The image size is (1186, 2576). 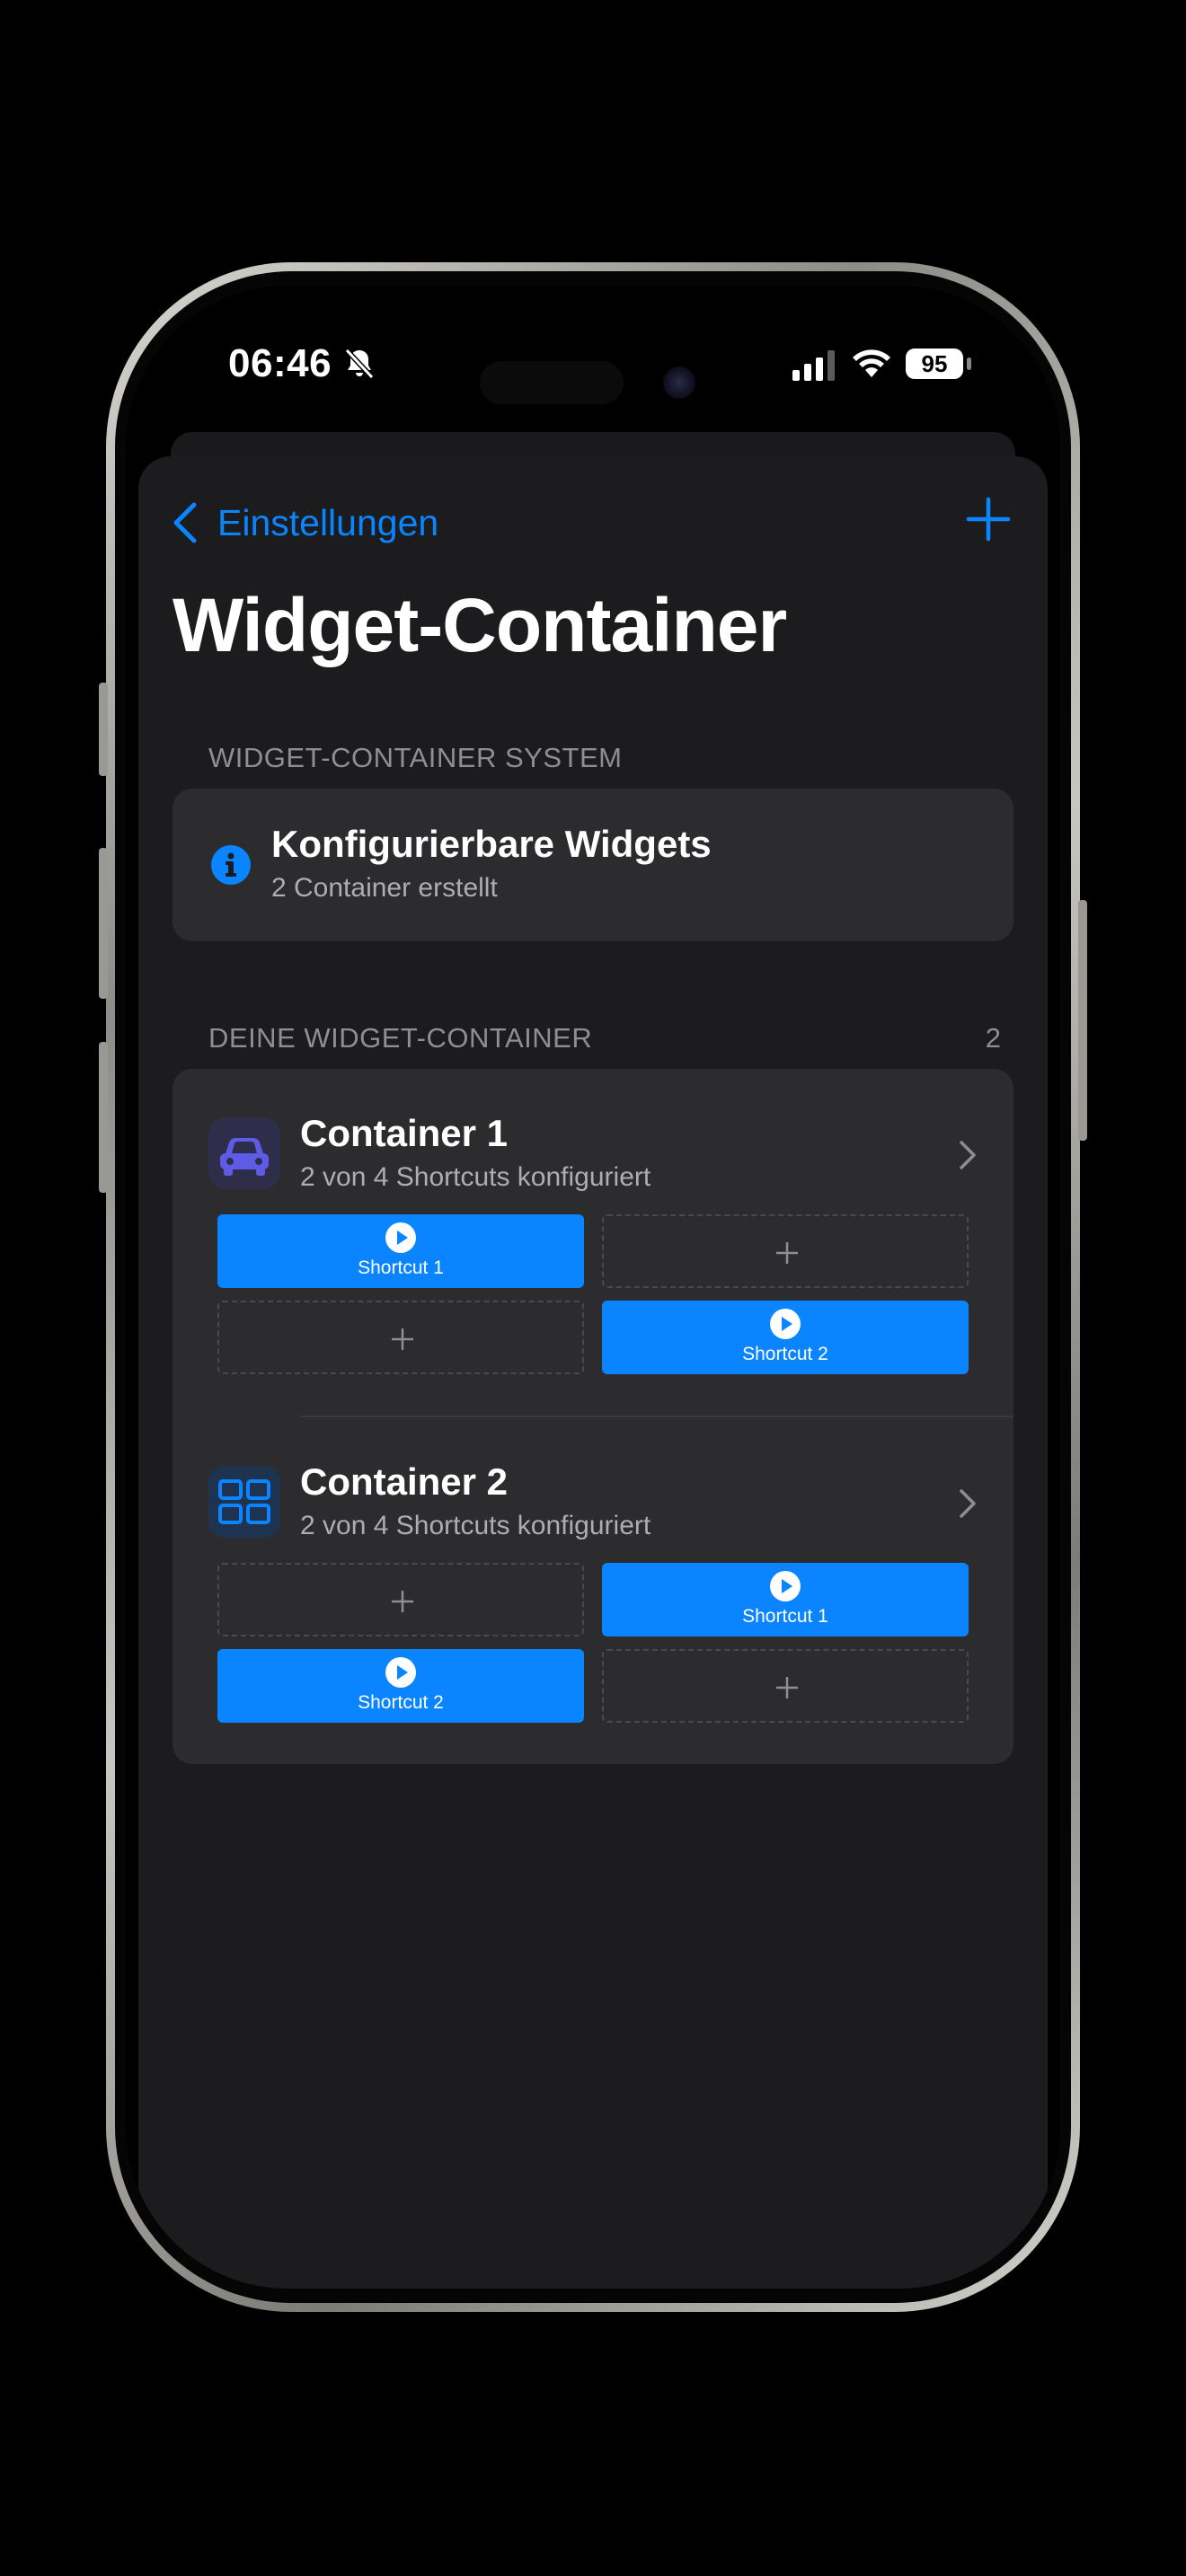 What do you see at coordinates (988, 519) in the screenshot?
I see `add-button` at bounding box center [988, 519].